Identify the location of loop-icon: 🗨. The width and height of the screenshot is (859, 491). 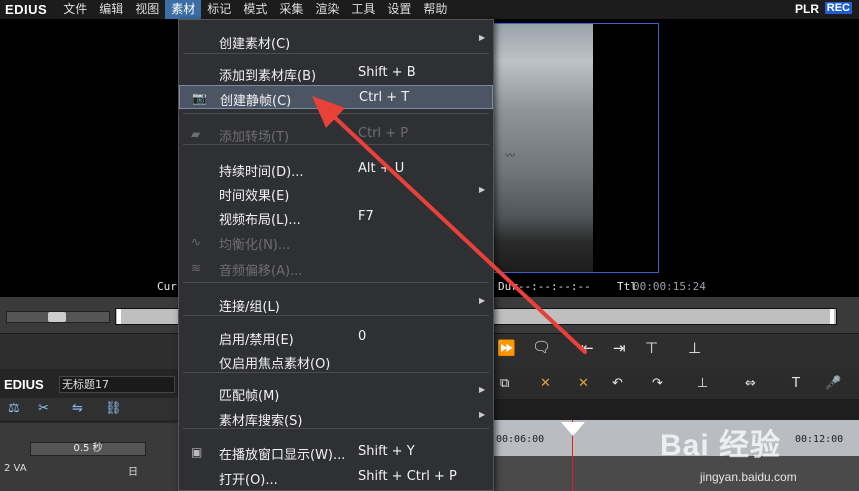
(541, 347).